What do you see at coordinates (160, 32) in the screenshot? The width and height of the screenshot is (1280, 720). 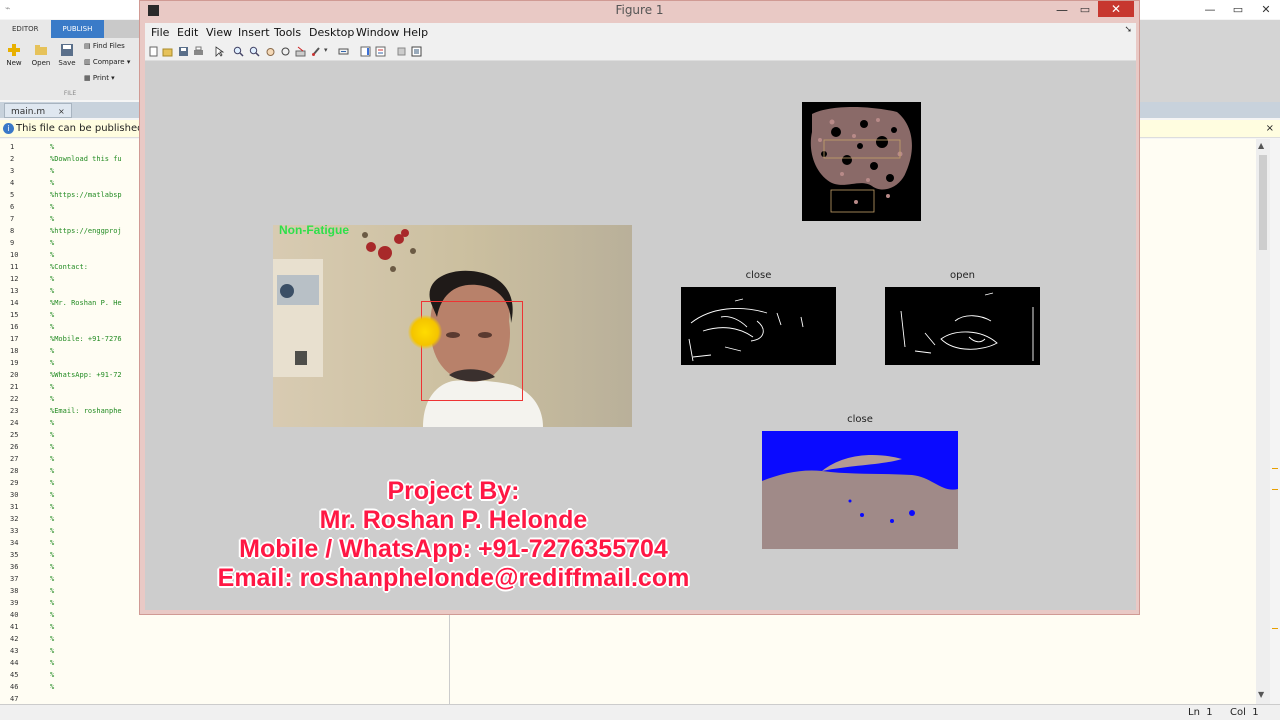 I see `menu-file: File` at bounding box center [160, 32].